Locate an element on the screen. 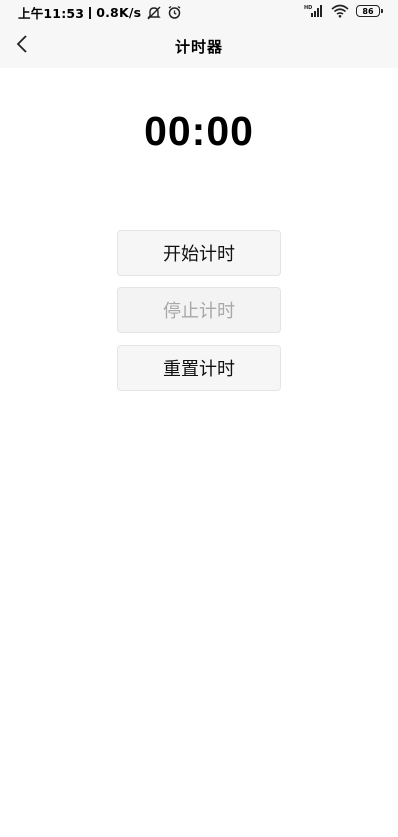 The width and height of the screenshot is (398, 837). battery-icon: 86 is located at coordinates (369, 11).